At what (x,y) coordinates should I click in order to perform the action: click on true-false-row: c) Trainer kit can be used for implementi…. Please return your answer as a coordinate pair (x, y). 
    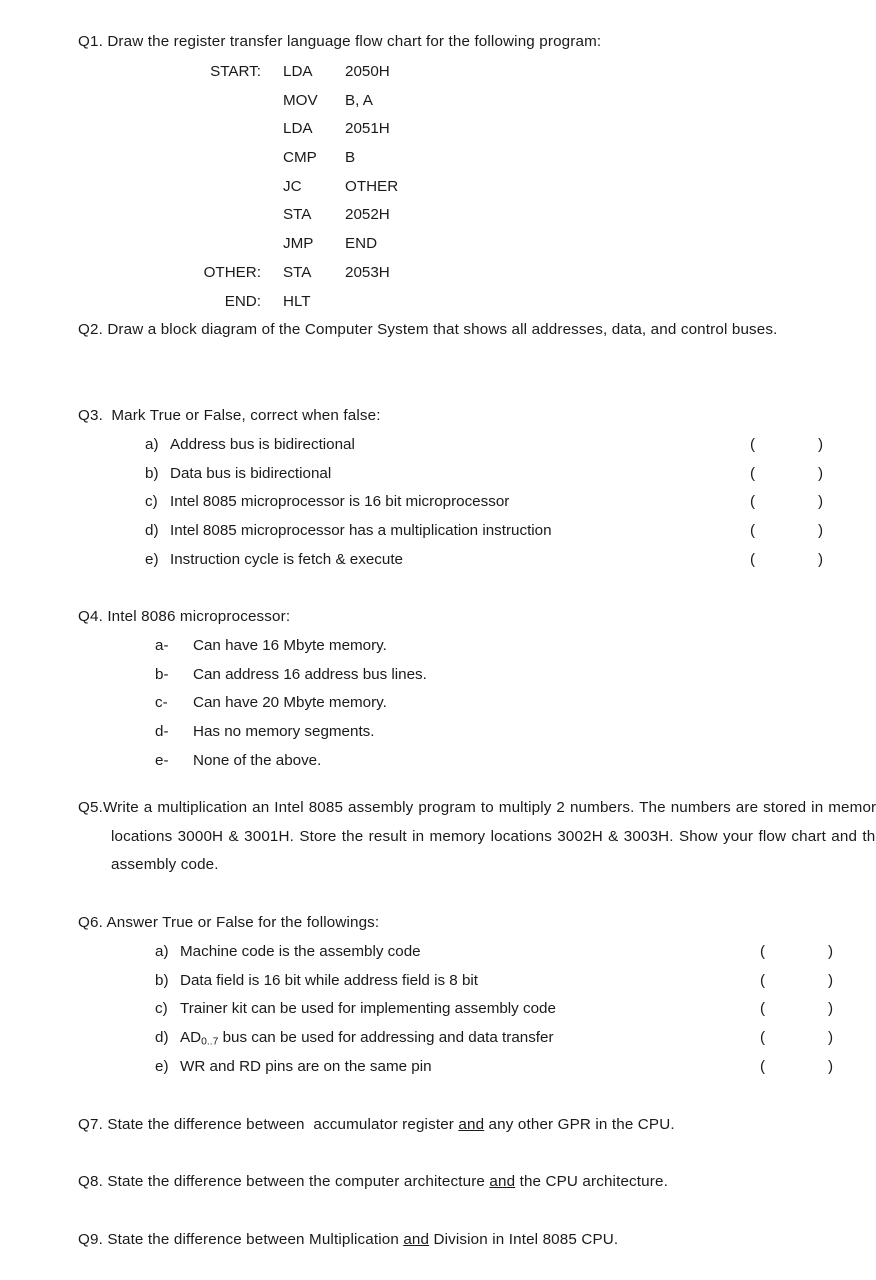
    Looking at the image, I should click on (505, 1009).